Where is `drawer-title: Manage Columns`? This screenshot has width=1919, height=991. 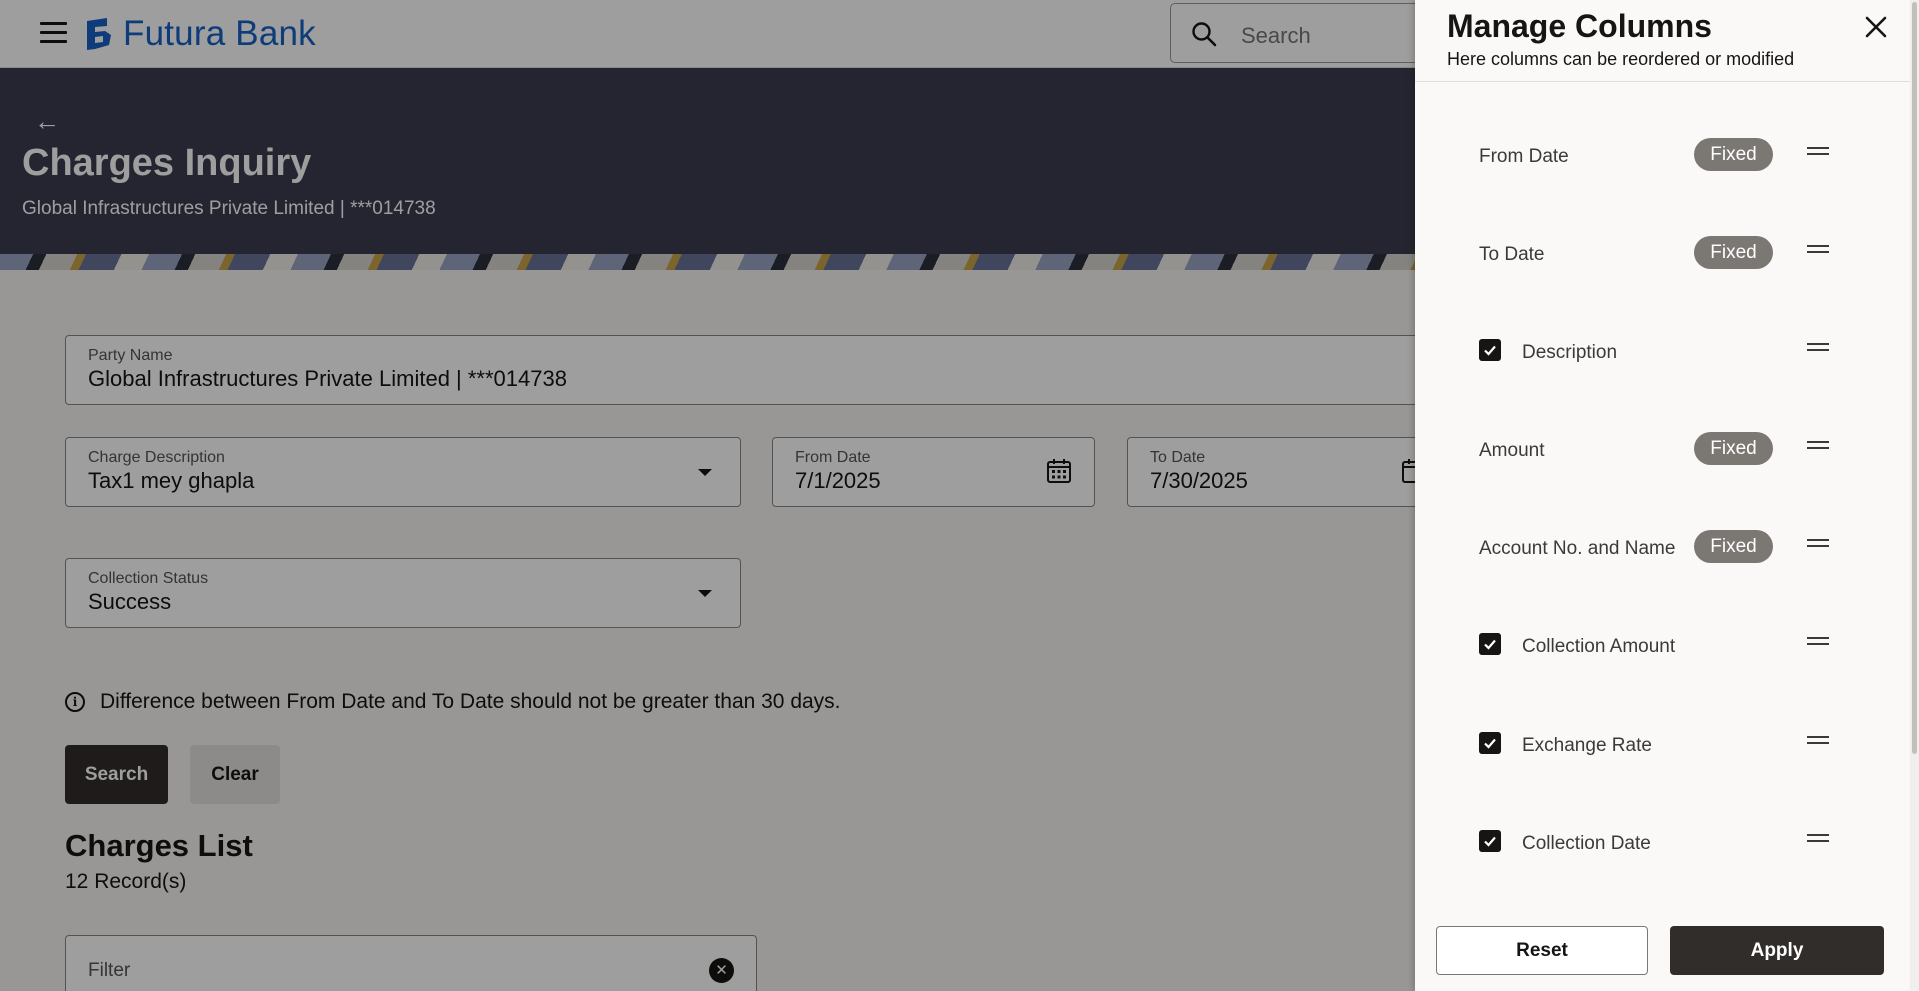
drawer-title: Manage Columns is located at coordinates (1579, 26).